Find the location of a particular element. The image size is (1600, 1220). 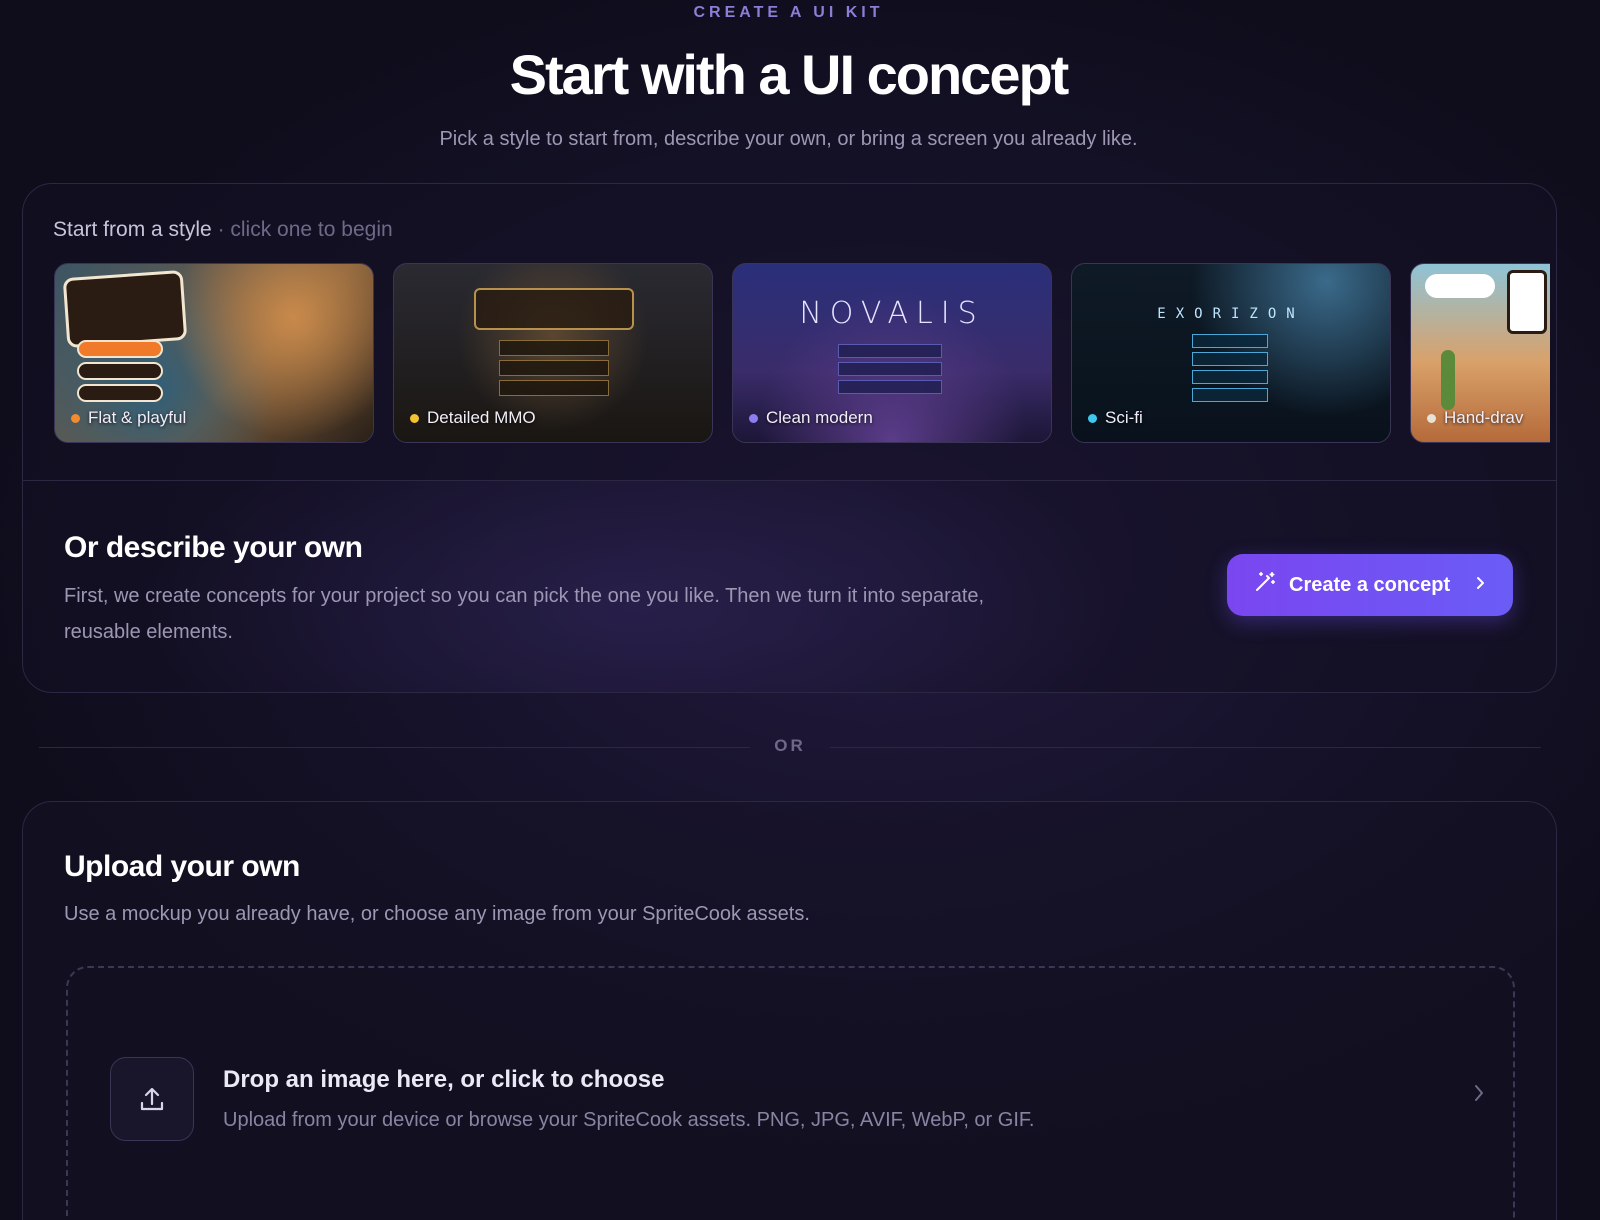

style-card-clean-modern: NOVALIS Clean modern is located at coordinates (892, 353).